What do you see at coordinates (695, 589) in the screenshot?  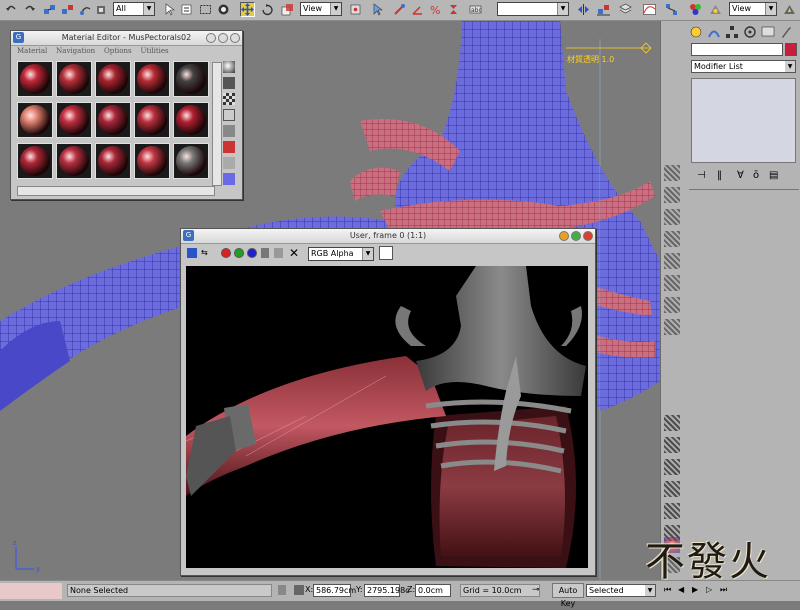 I see `play-icon: ▶` at bounding box center [695, 589].